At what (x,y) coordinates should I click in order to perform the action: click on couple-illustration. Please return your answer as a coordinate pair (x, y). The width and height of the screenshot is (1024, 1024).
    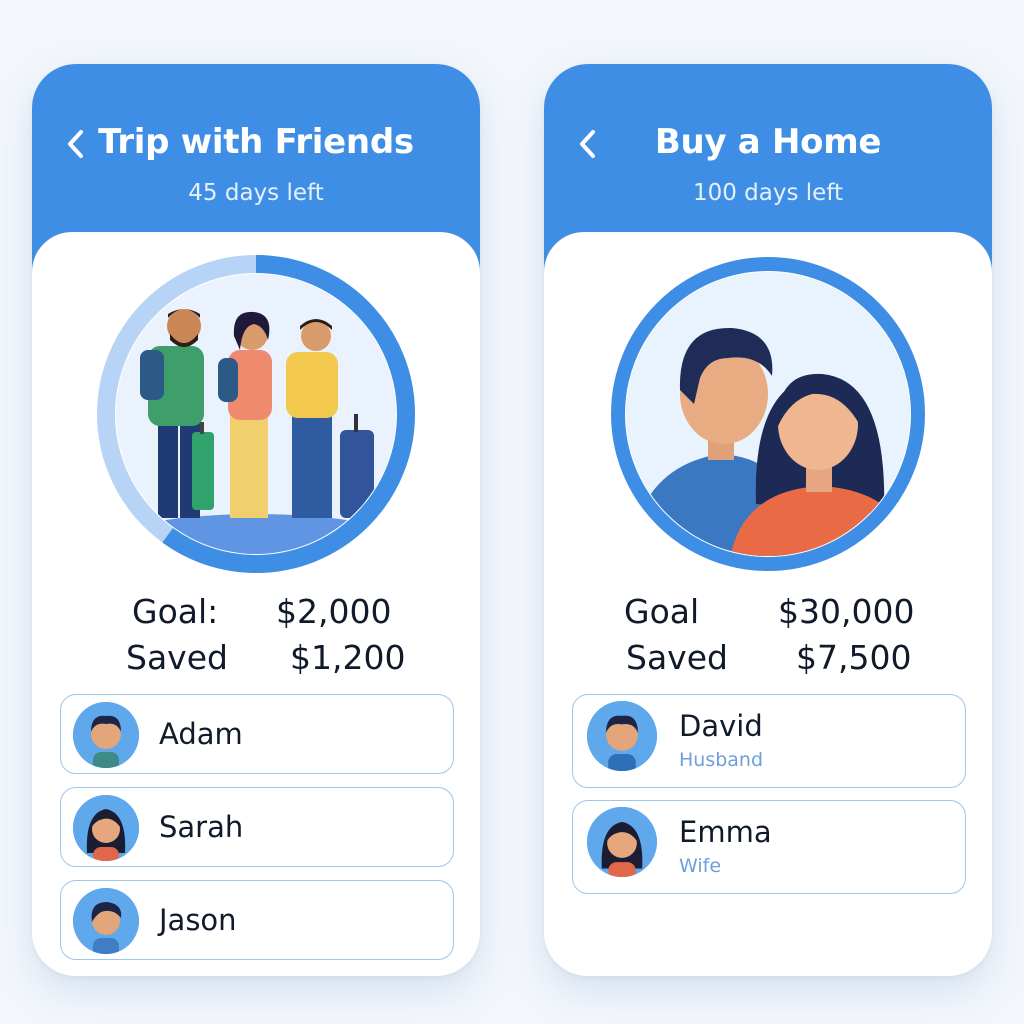
    Looking at the image, I should click on (768, 414).